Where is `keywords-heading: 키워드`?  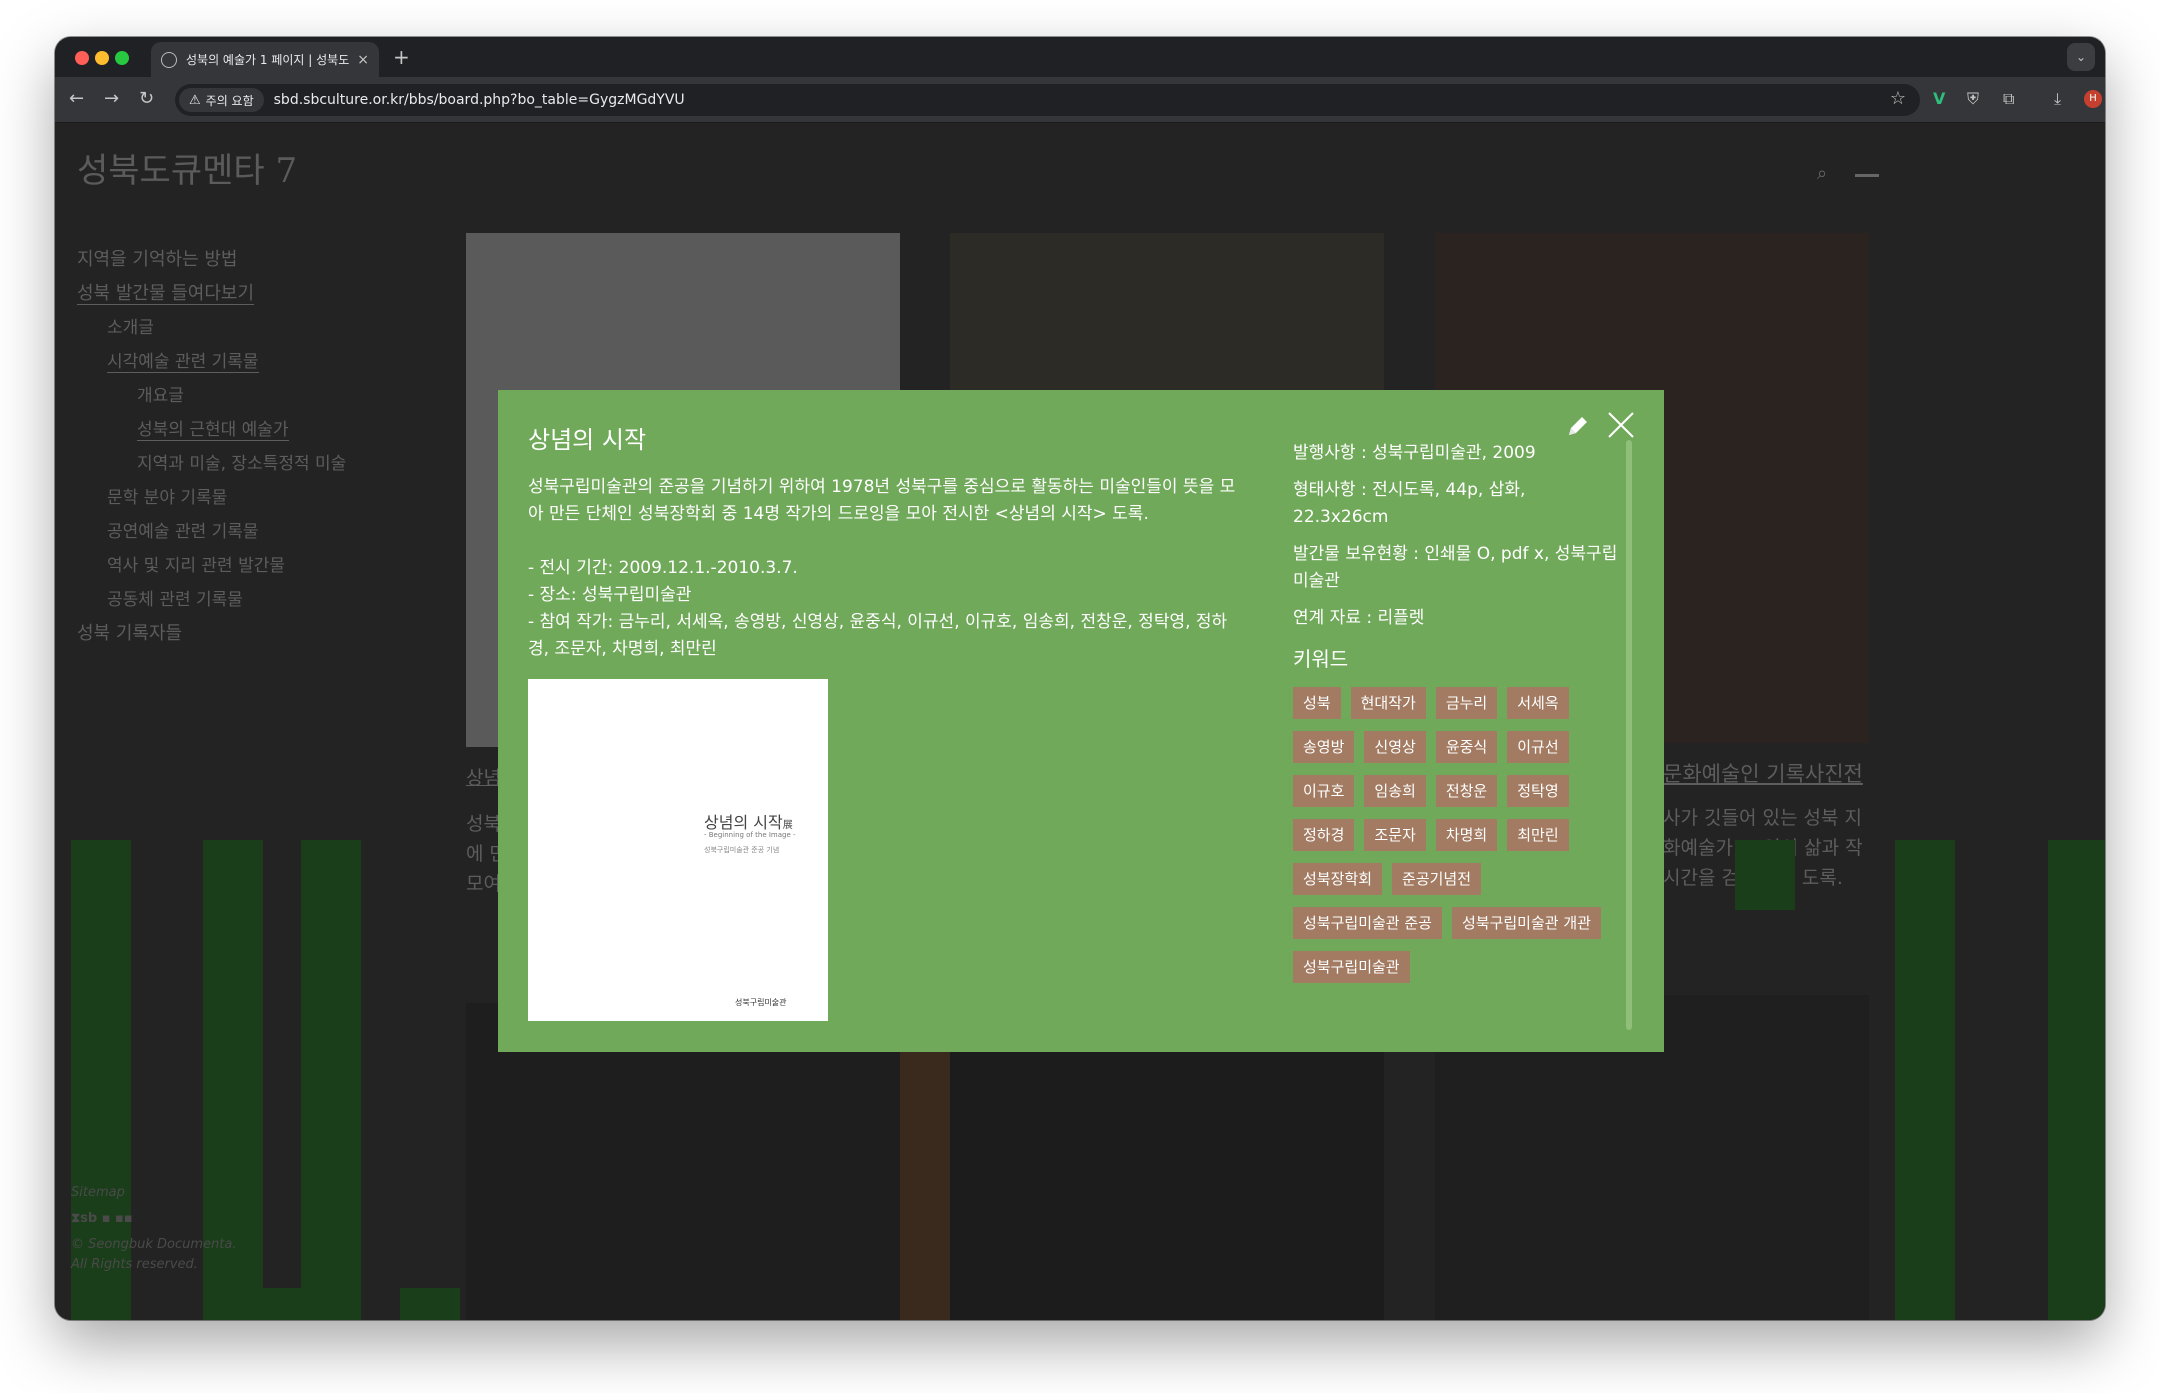
keywords-heading: 키워드 is located at coordinates (1321, 659).